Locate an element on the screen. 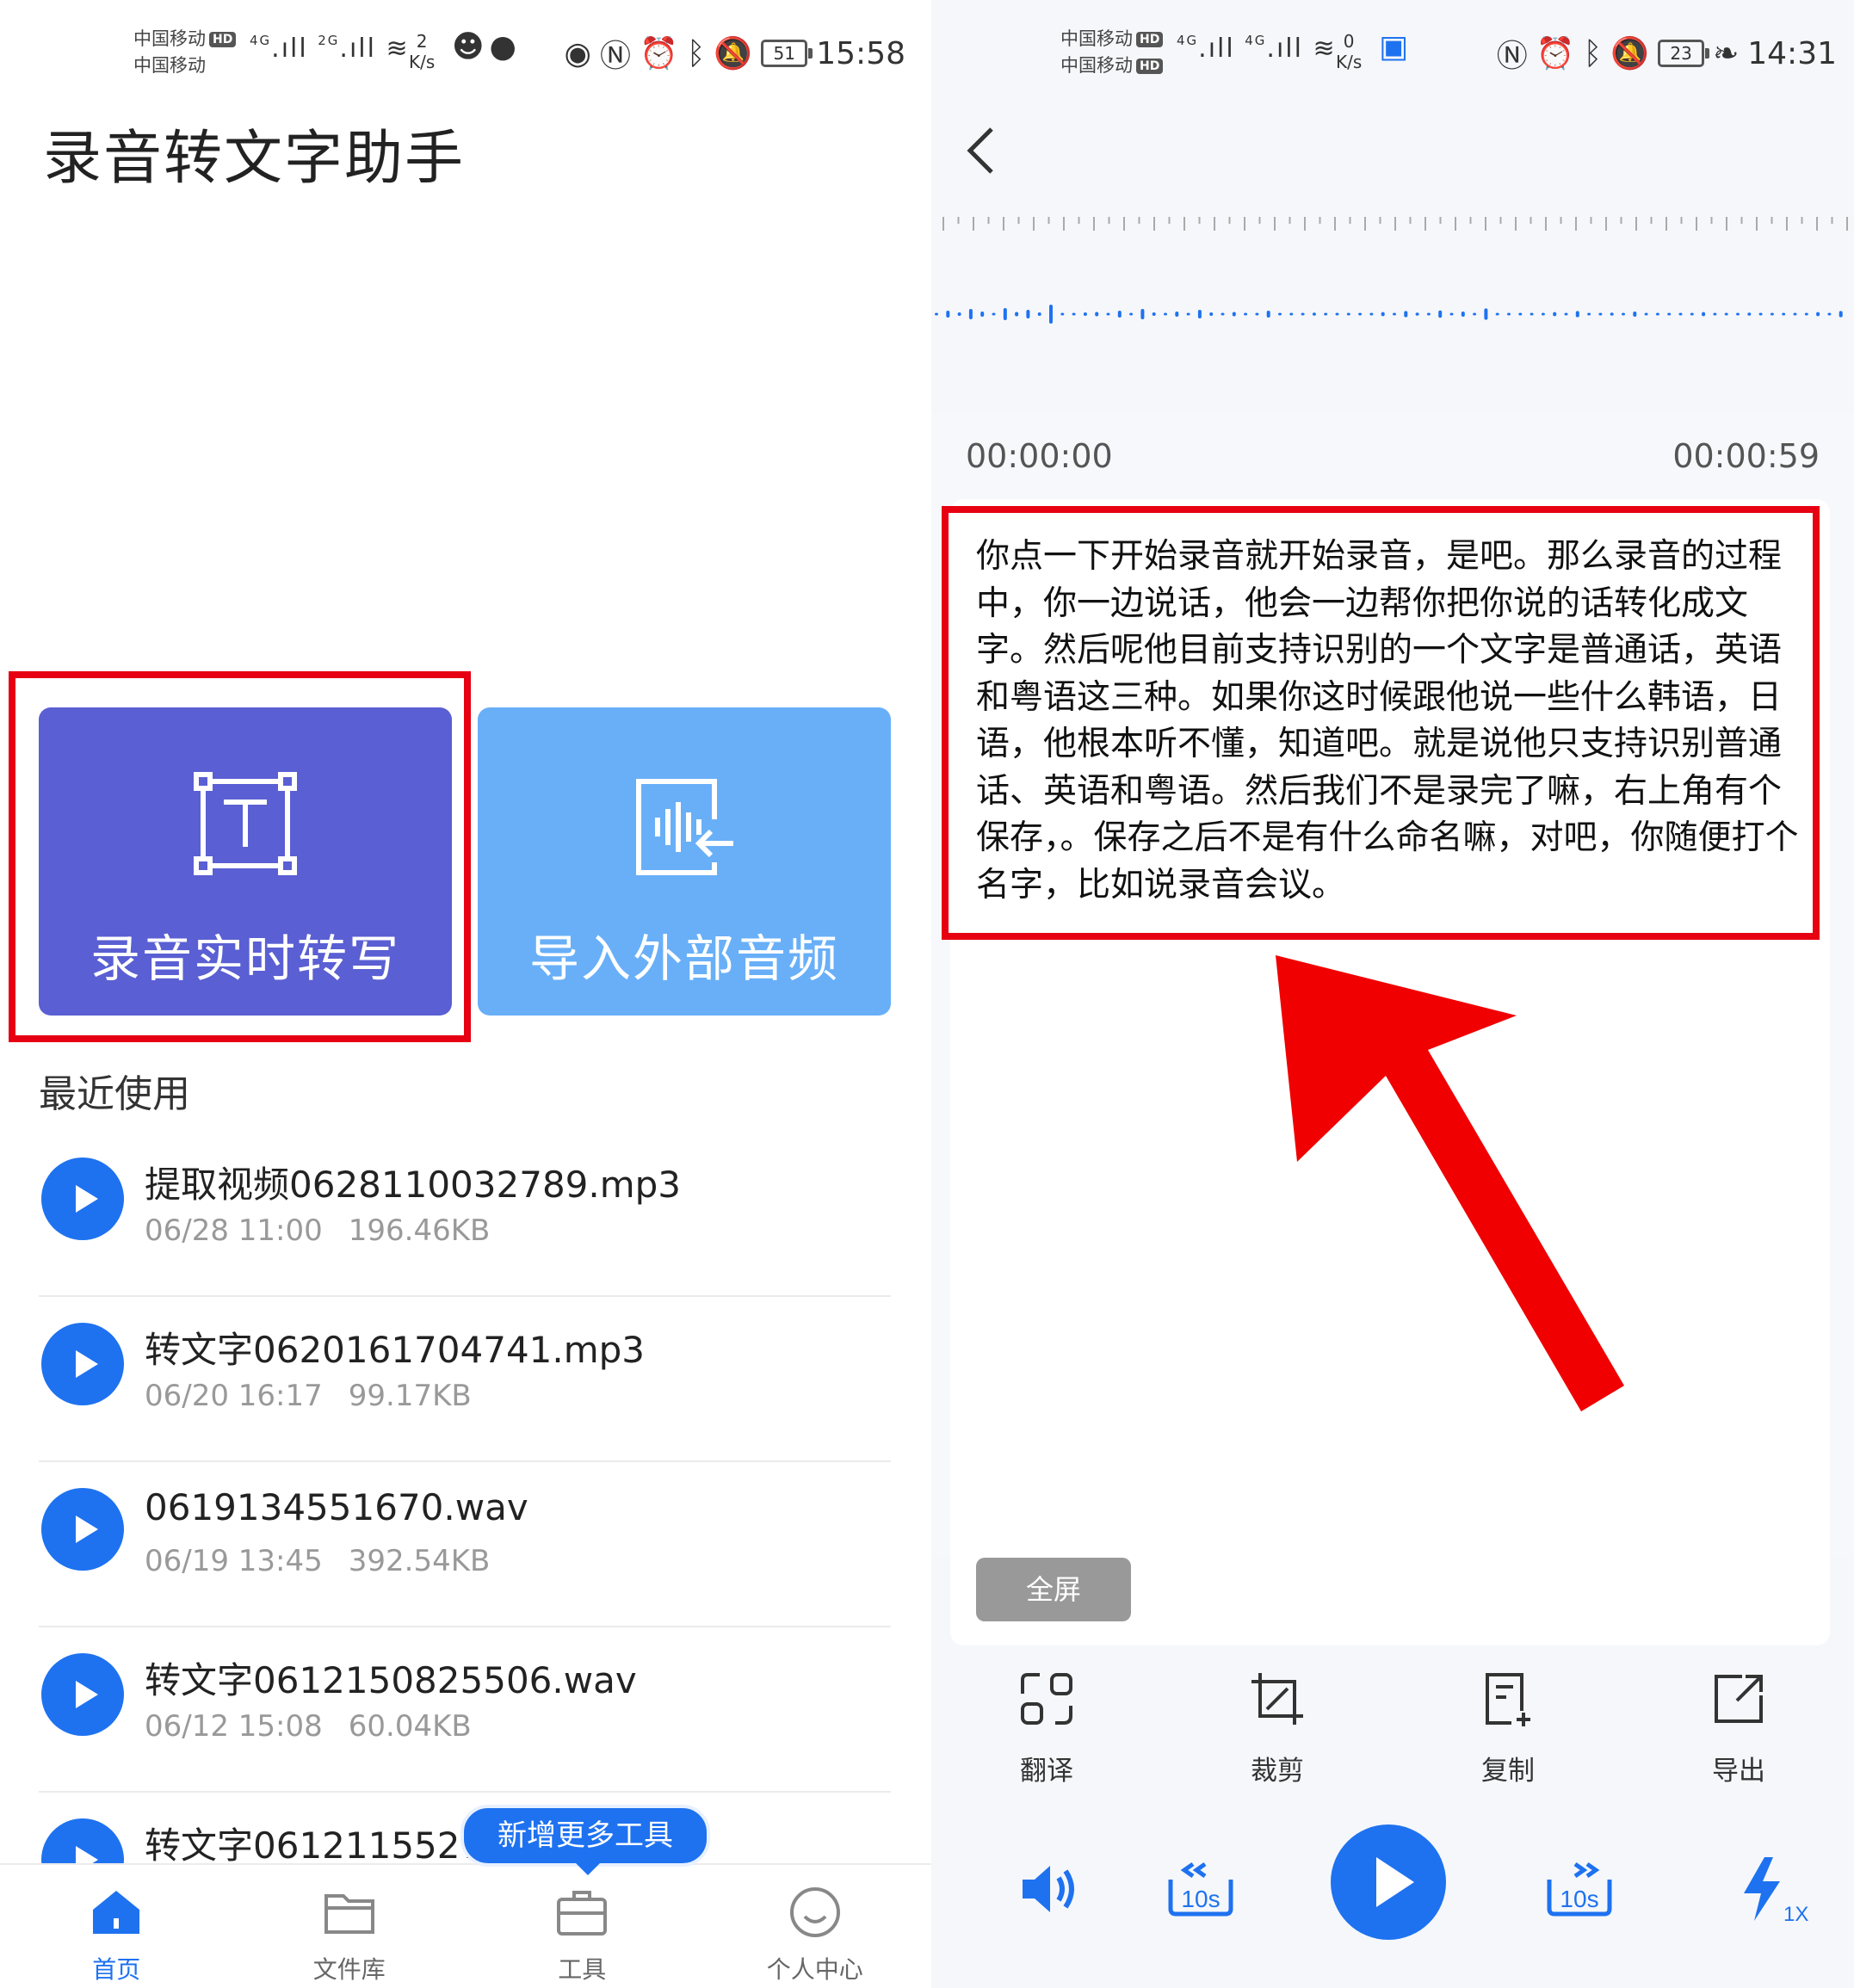  file-row: 0619134551670.wav 06/19 13:45 392.54KB is located at coordinates (465, 1544).